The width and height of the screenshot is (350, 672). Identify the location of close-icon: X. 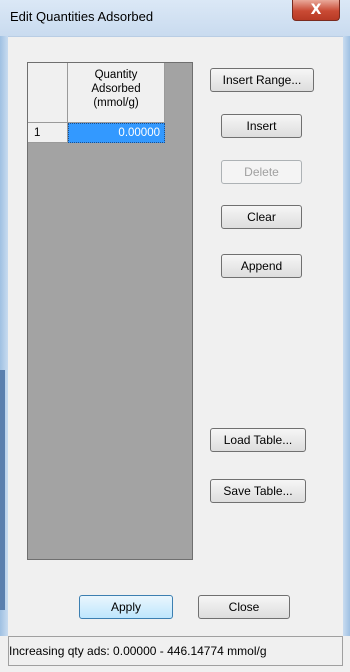
(316, 10).